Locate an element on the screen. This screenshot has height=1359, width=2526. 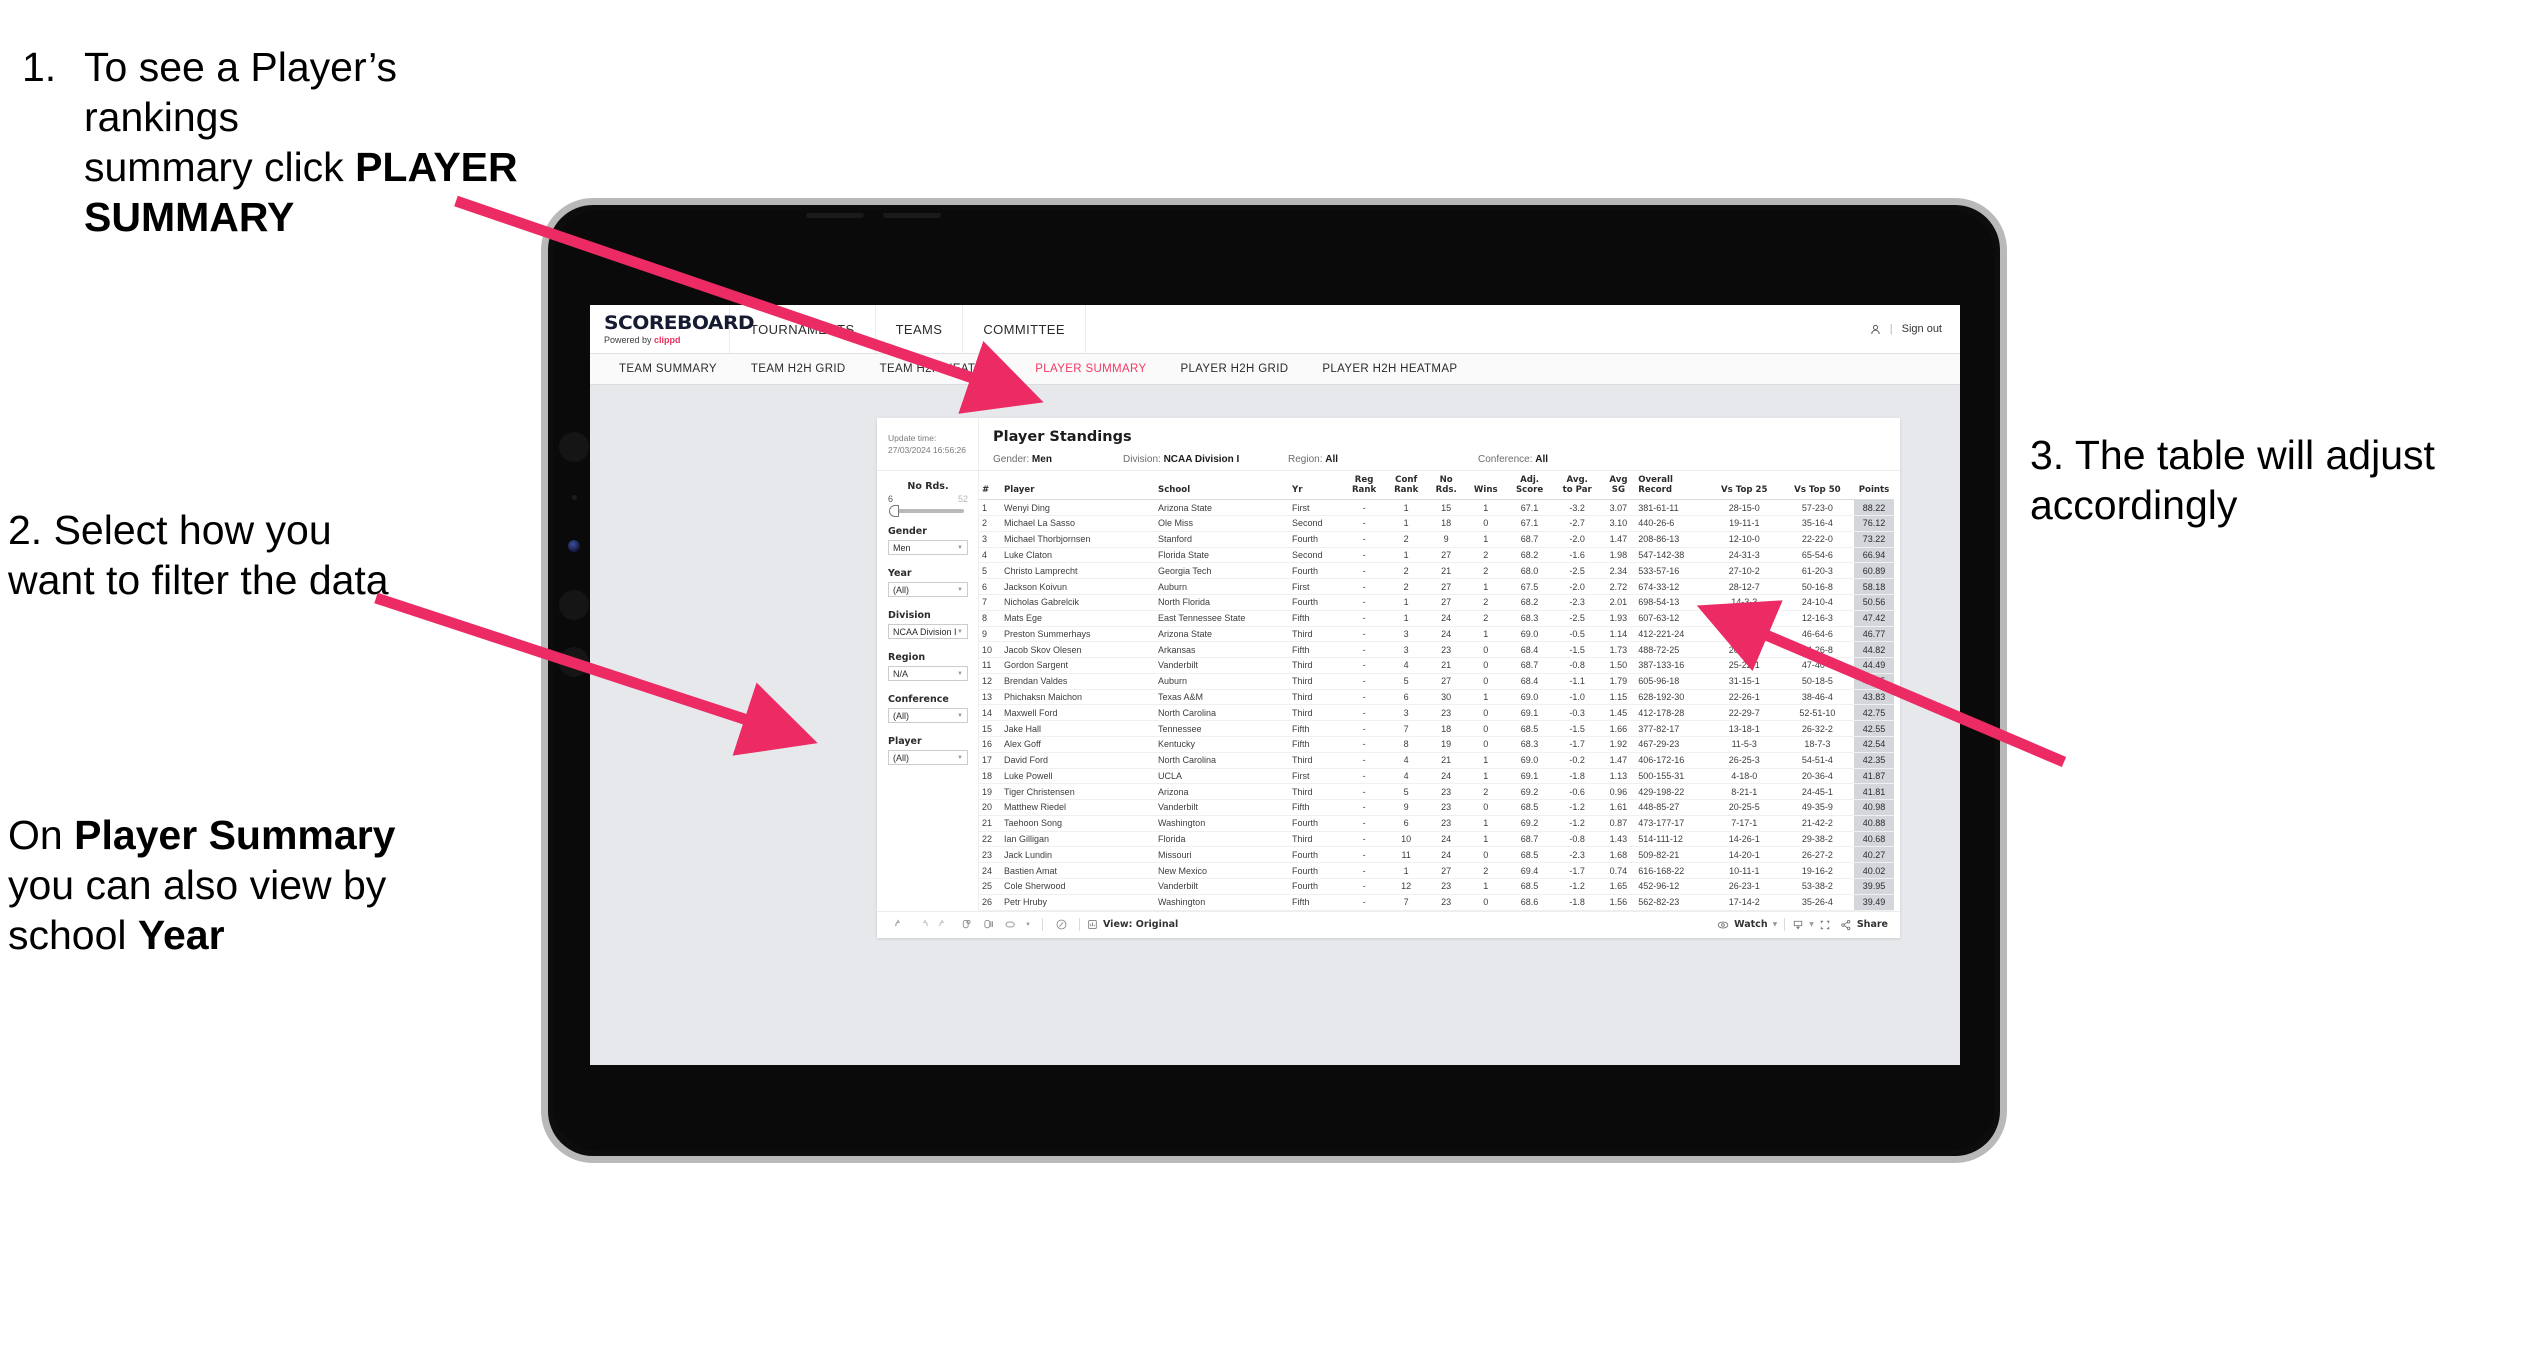
table-cell: Fourth is located at coordinates (1316, 870).